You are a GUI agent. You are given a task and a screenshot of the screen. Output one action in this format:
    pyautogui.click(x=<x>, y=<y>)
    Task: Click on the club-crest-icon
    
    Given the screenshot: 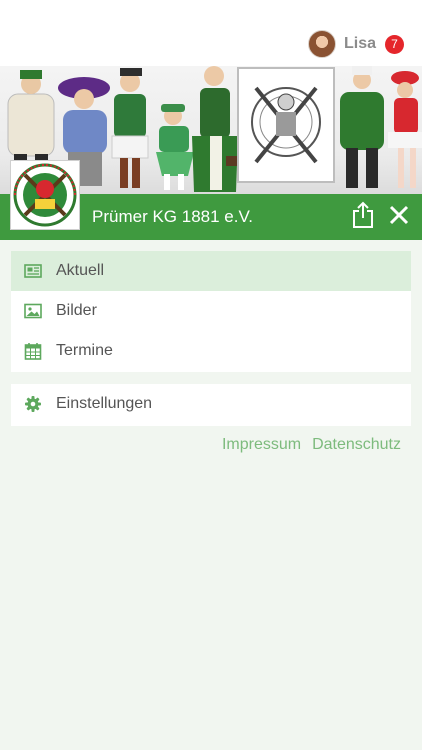 What is the action you would take?
    pyautogui.click(x=45, y=195)
    